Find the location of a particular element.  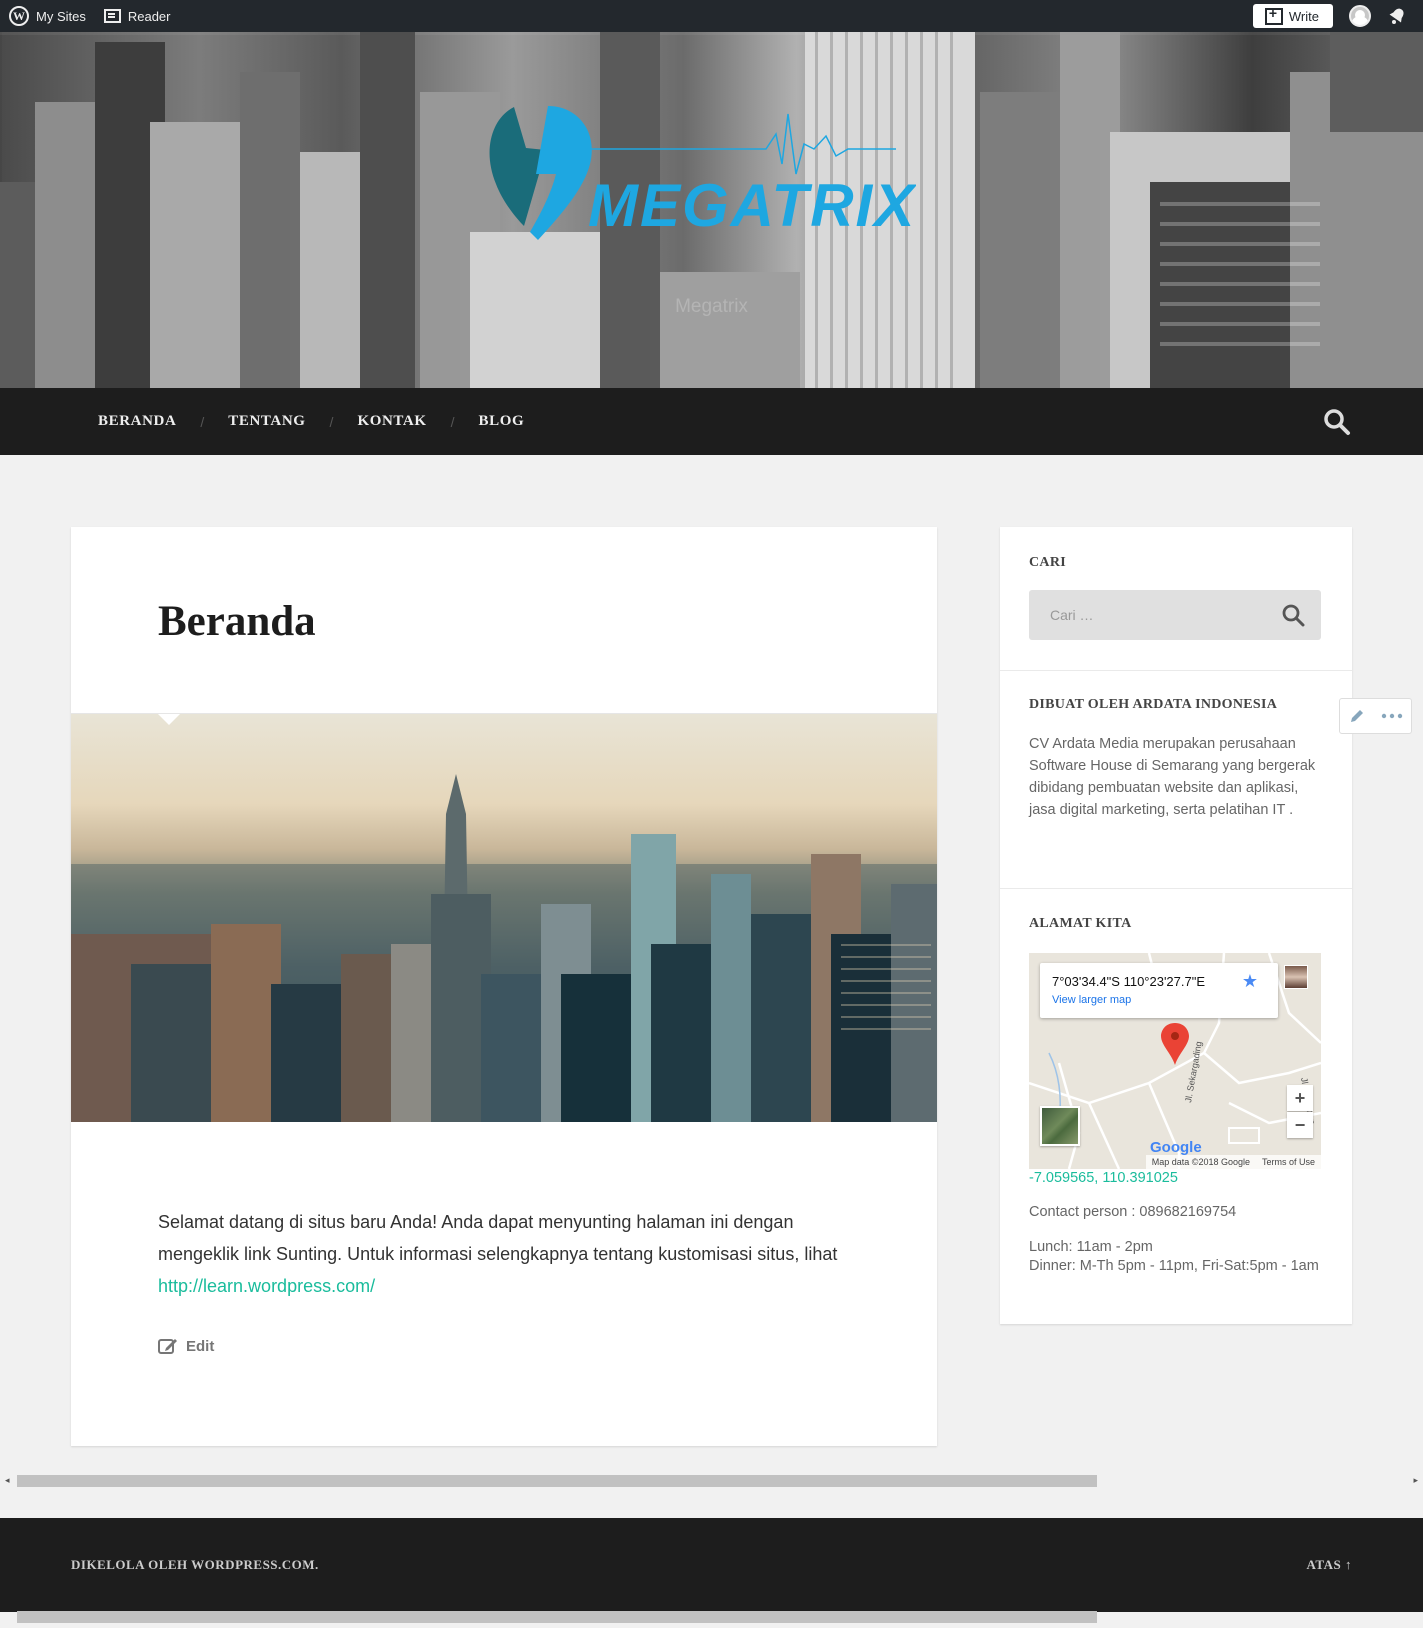

edit-label: Edit is located at coordinates (200, 1346).